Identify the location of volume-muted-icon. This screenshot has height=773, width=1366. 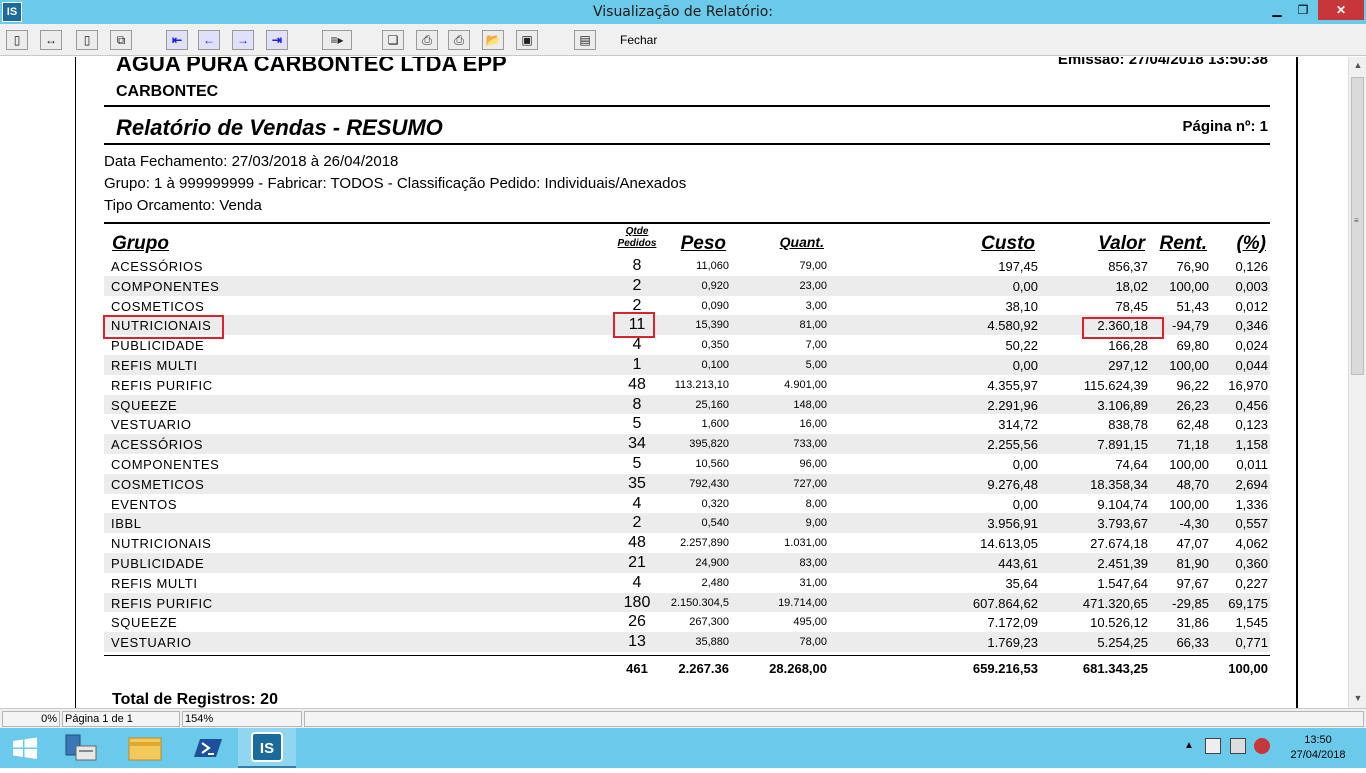
(1262, 746).